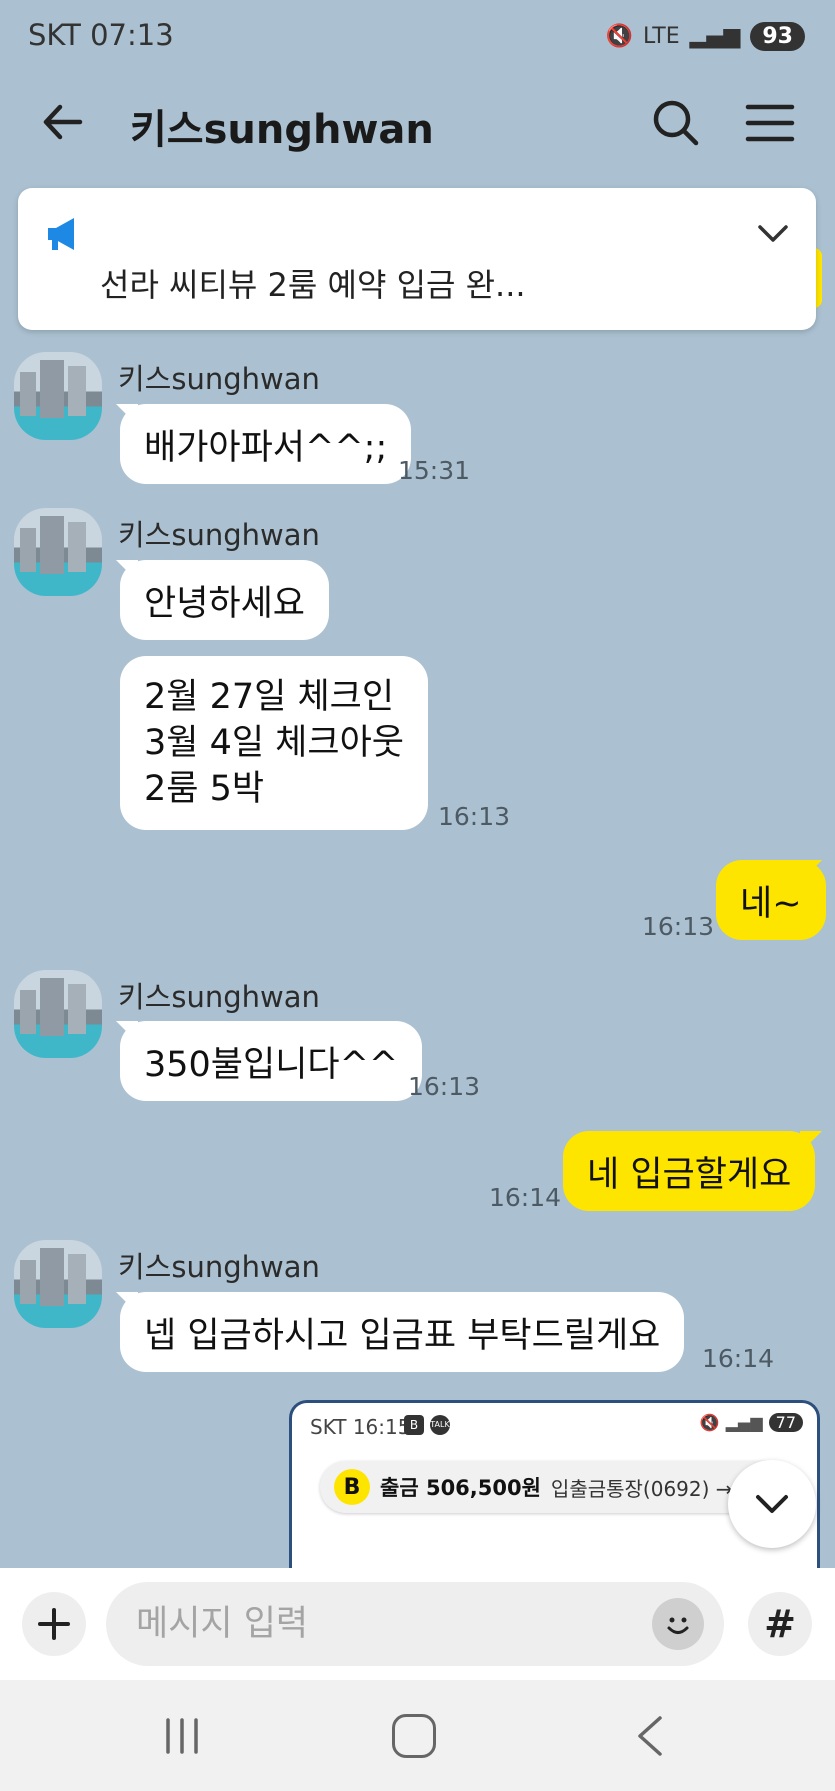  I want to click on emoji-icon, so click(678, 1625).